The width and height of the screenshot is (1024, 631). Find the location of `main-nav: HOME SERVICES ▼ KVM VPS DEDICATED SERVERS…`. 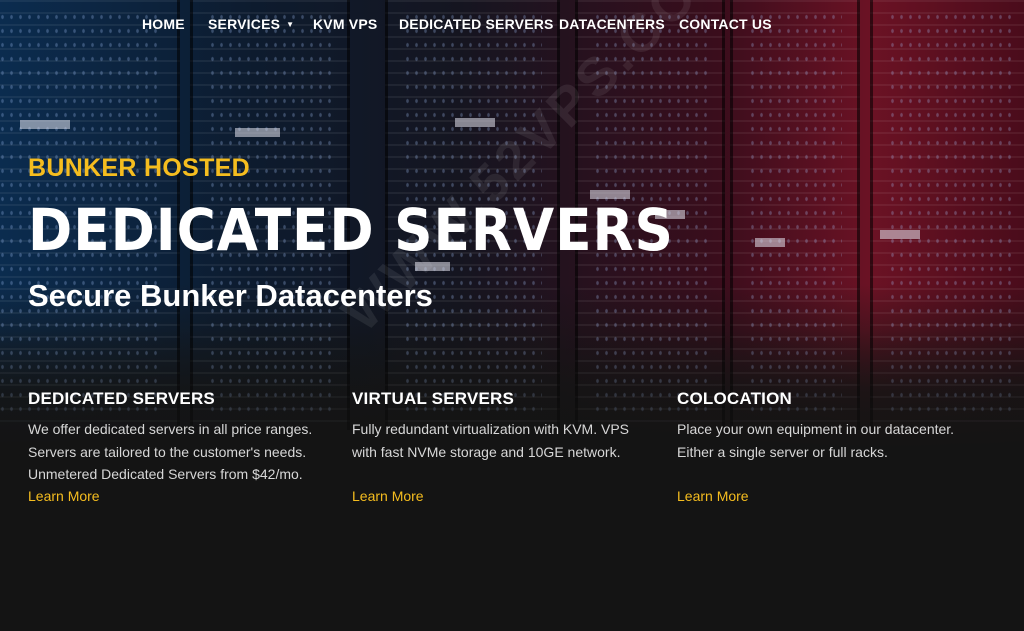

main-nav: HOME SERVICES ▼ KVM VPS DEDICATED SERVERS… is located at coordinates (512, 24).